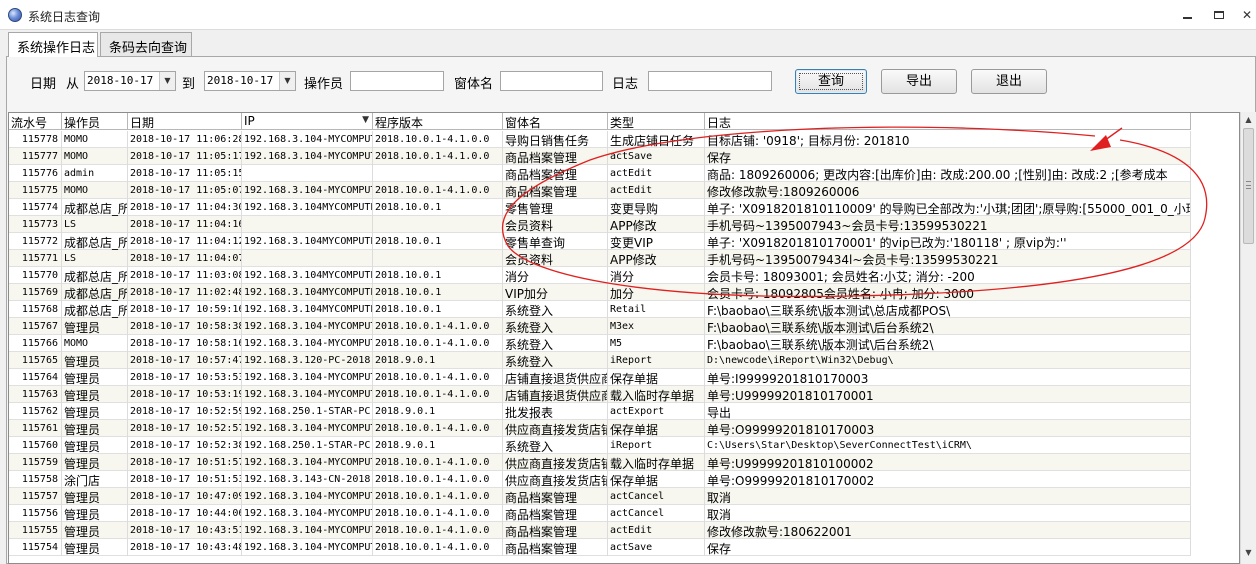 This screenshot has height=564, width=1256. I want to click on date-to-picker: 2018-10-17 ▼, so click(250, 81).